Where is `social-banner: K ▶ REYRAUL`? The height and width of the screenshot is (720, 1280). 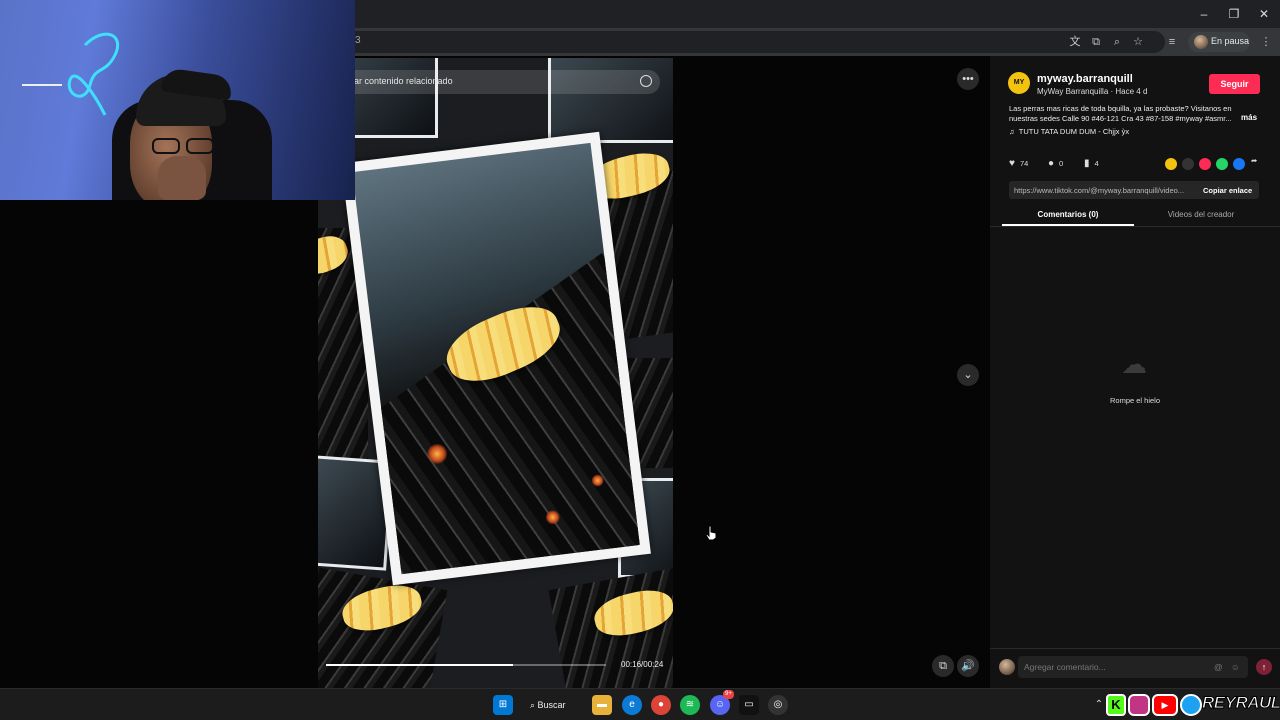 social-banner: K ▶ REYRAUL is located at coordinates (1192, 705).